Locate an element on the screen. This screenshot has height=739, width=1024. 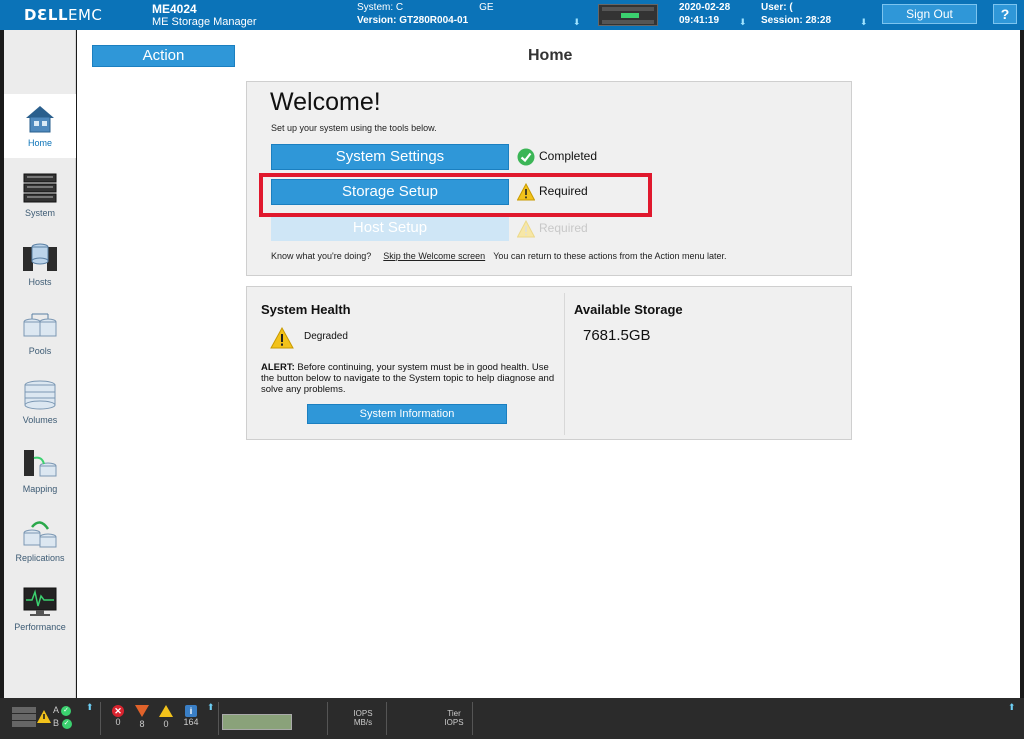
hosts-icon is located at coordinates (40, 257).